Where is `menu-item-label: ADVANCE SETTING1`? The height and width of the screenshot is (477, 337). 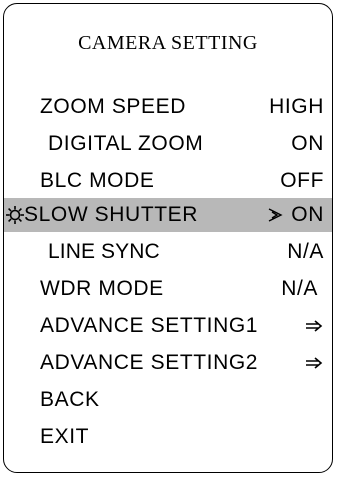
menu-item-label: ADVANCE SETTING1 is located at coordinates (149, 325).